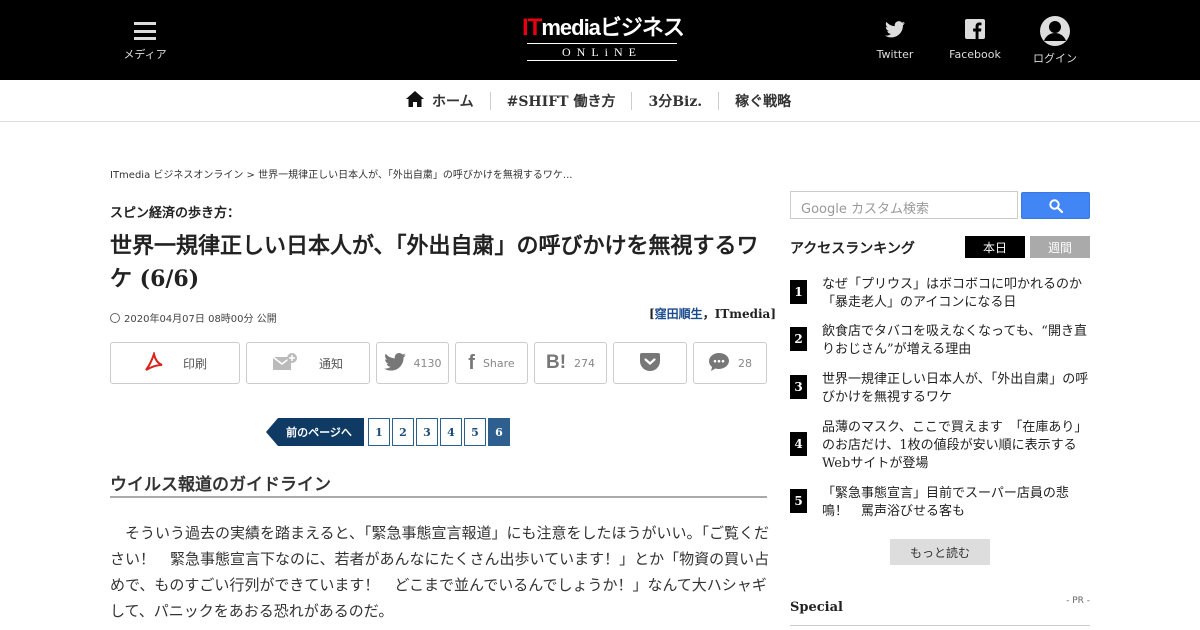 This screenshot has height=630, width=1200. Describe the element at coordinates (308, 363) in the screenshot. I see `notify-button: 通知` at that location.